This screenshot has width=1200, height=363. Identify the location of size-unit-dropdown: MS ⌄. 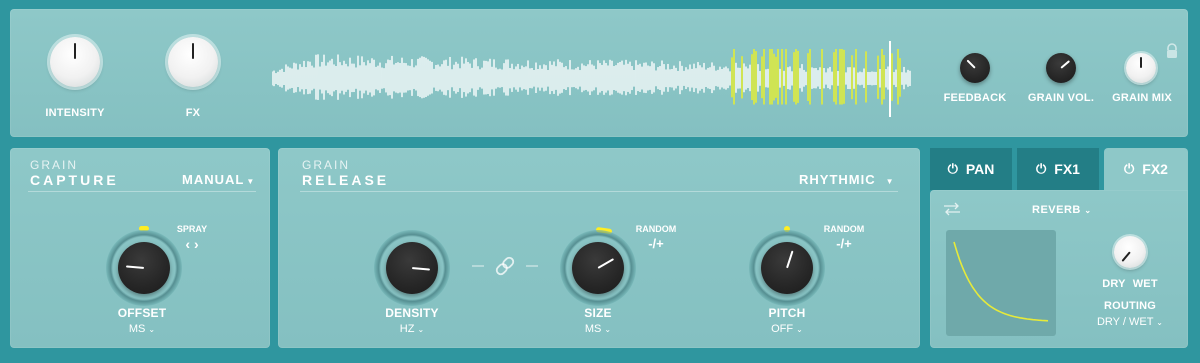
(598, 329).